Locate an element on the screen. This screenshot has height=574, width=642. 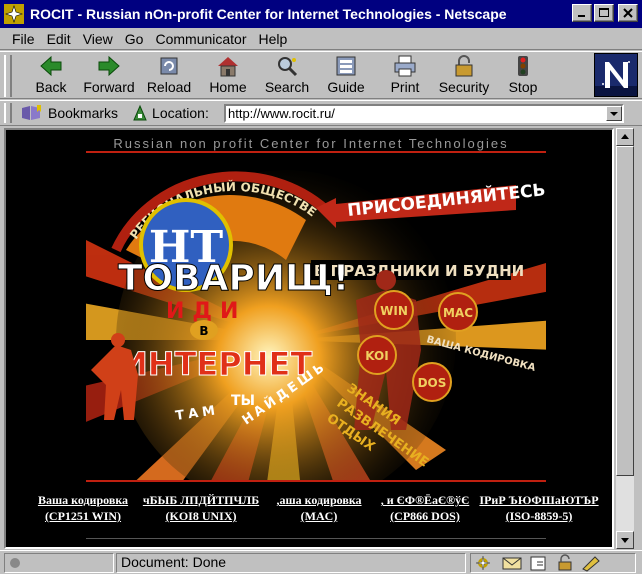
forward-button: Forward is located at coordinates (109, 76).